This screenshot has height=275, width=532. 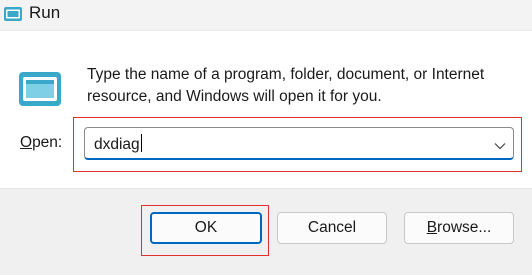 I want to click on browse-mnemonic: B, so click(x=432, y=227).